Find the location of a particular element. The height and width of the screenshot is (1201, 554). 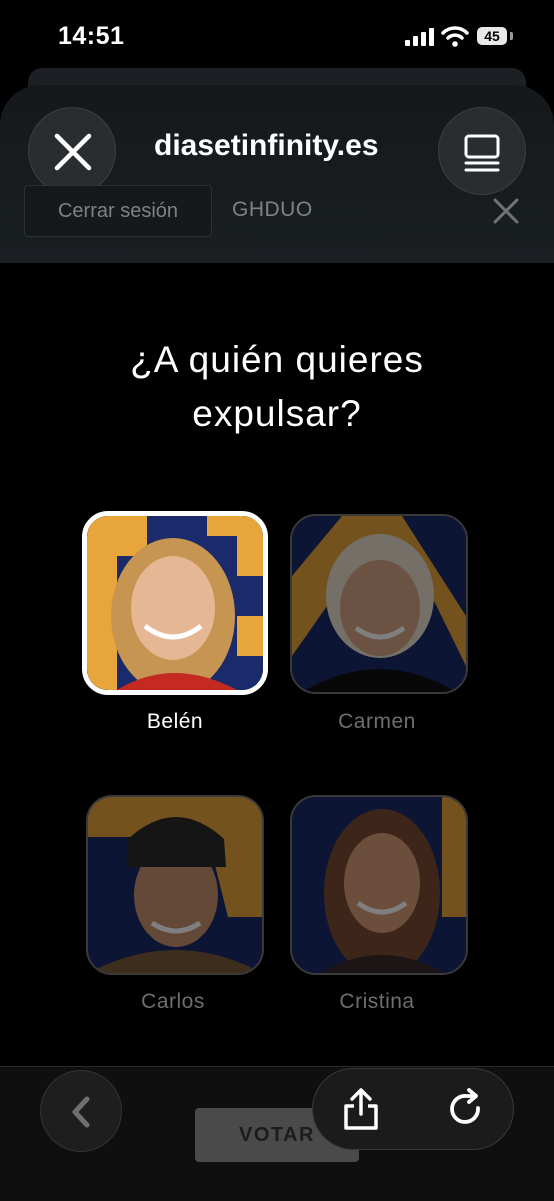

tabs-button is located at coordinates (482, 151).